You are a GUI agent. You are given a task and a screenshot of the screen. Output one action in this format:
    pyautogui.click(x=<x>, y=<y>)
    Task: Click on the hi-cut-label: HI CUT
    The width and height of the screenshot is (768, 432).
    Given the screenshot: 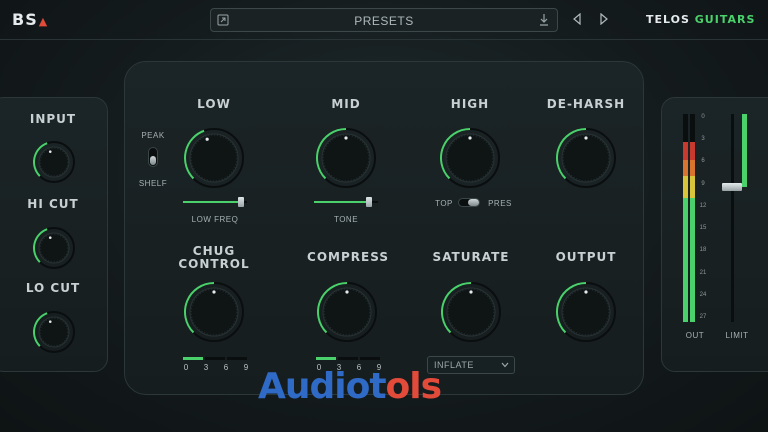 What is the action you would take?
    pyautogui.click(x=53, y=204)
    